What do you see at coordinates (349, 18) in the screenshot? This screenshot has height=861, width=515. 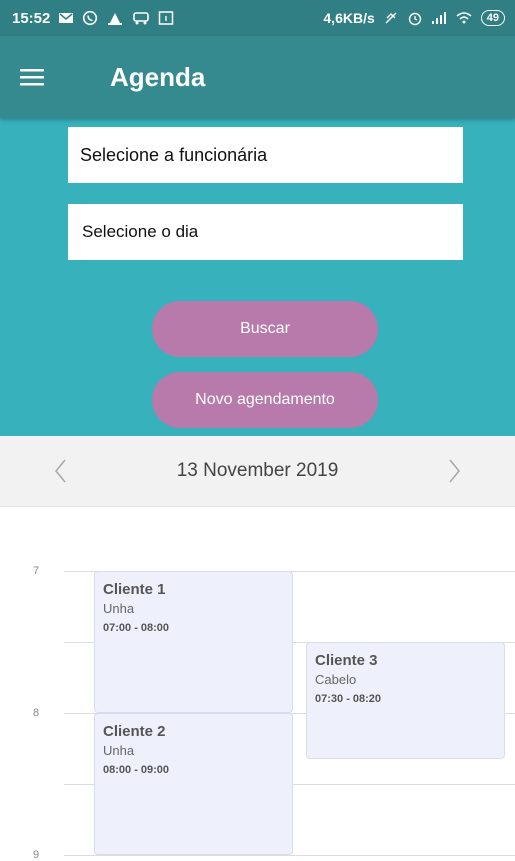 I see `network-speed: 4,6KB/s` at bounding box center [349, 18].